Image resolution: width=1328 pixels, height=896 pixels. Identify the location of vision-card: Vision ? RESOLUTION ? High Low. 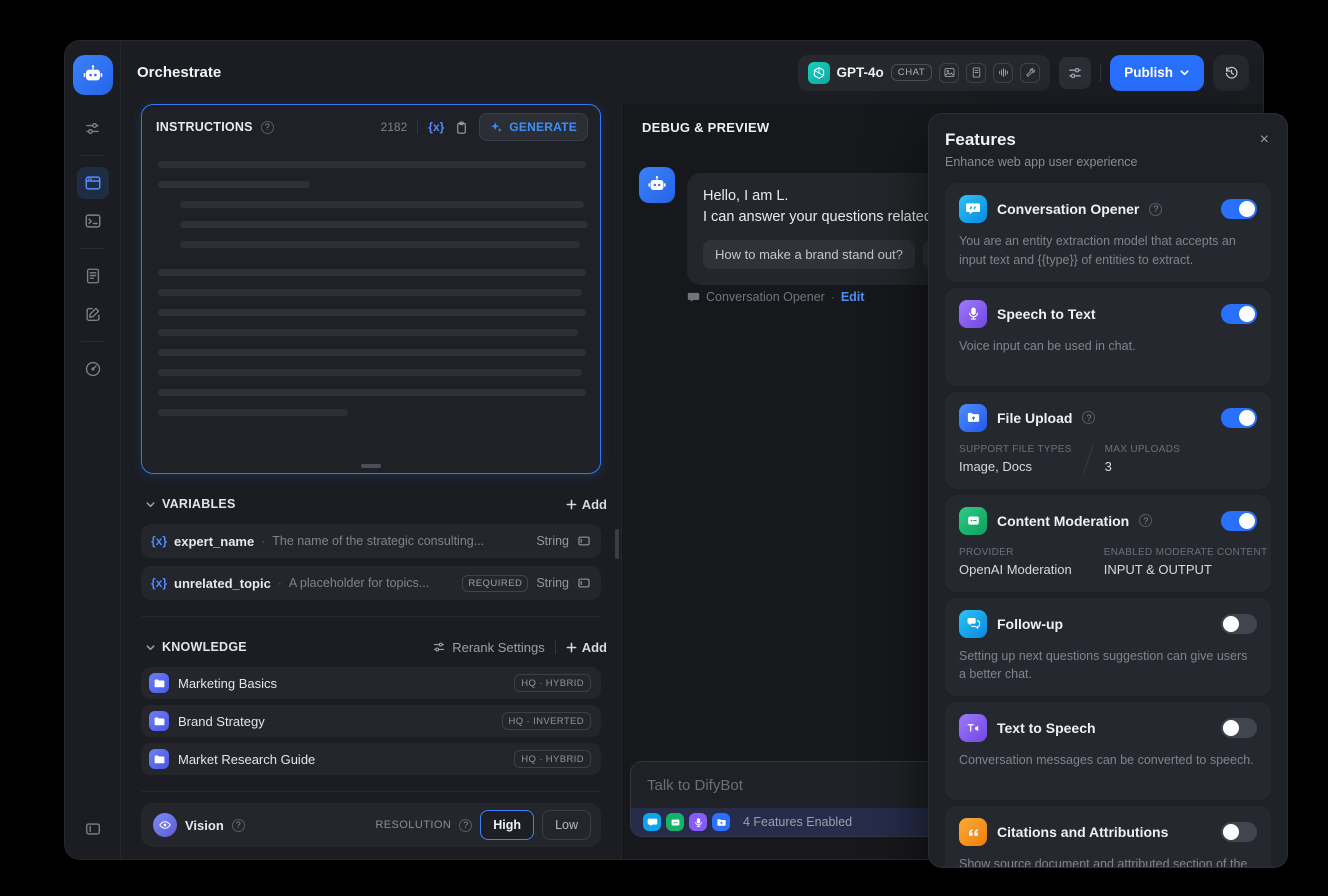
(371, 825).